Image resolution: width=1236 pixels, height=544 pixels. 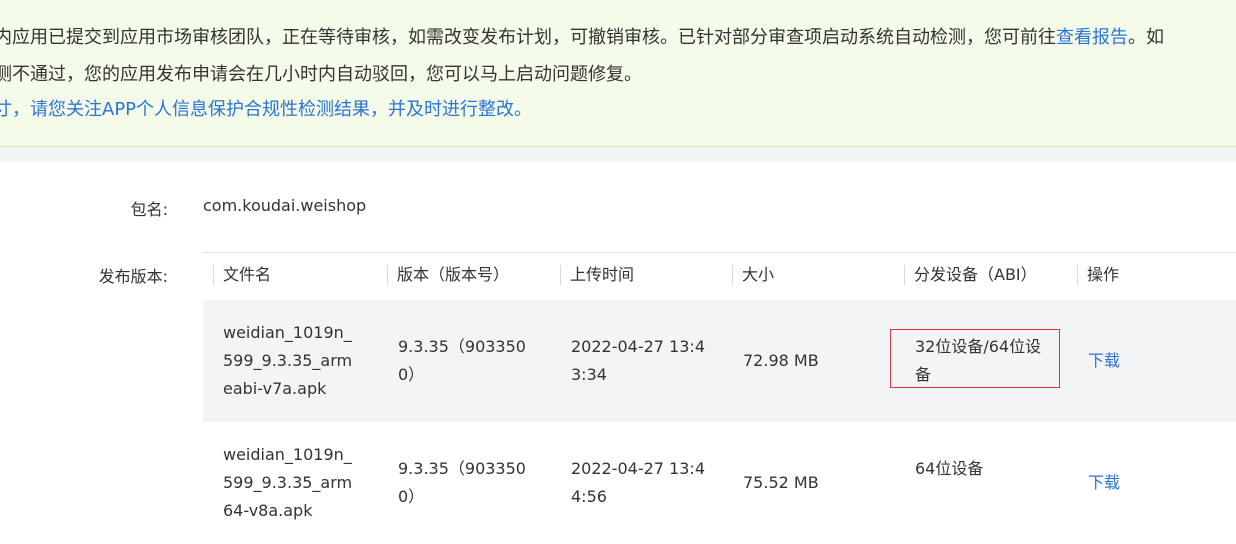 I want to click on row-abi: 64位设备, so click(x=949, y=468).